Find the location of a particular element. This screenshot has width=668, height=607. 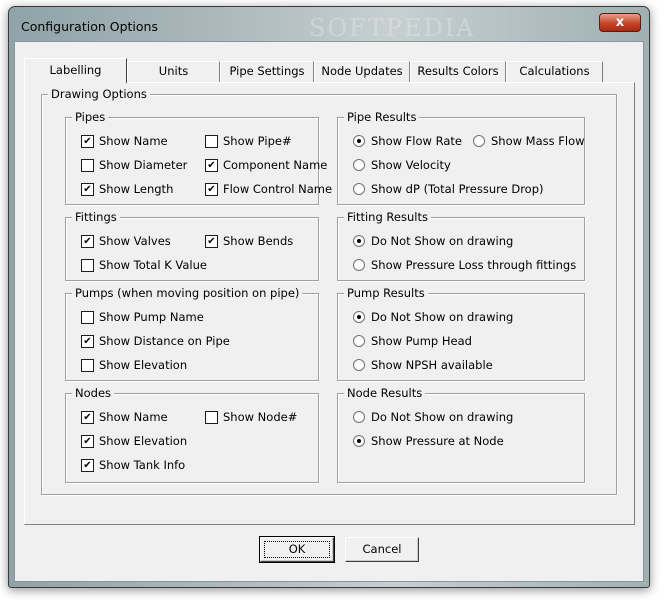

pumps-show-elevation-checkbox: Show Elevation is located at coordinates (134, 365).